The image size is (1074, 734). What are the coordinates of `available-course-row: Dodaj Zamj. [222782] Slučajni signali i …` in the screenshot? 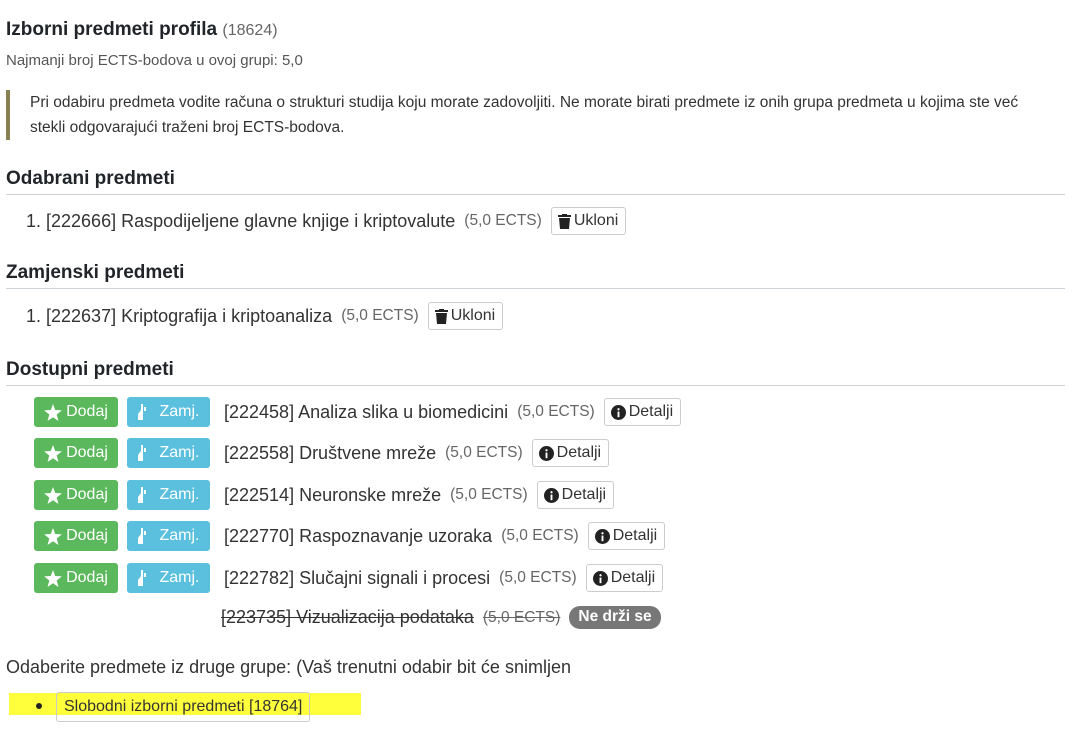 It's located at (349, 578).